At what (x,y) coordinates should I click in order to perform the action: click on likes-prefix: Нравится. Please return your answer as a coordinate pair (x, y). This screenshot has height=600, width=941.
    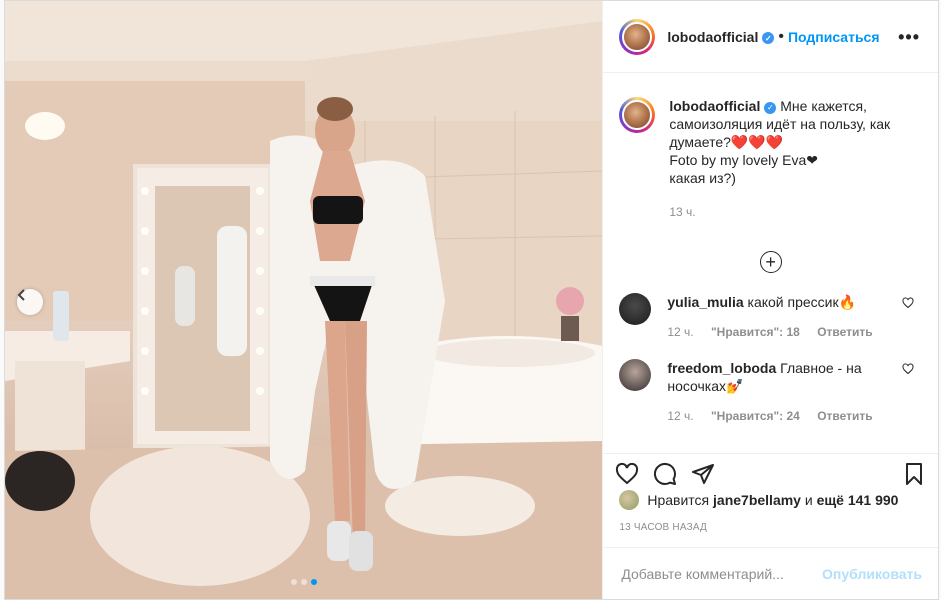
    Looking at the image, I should click on (678, 500).